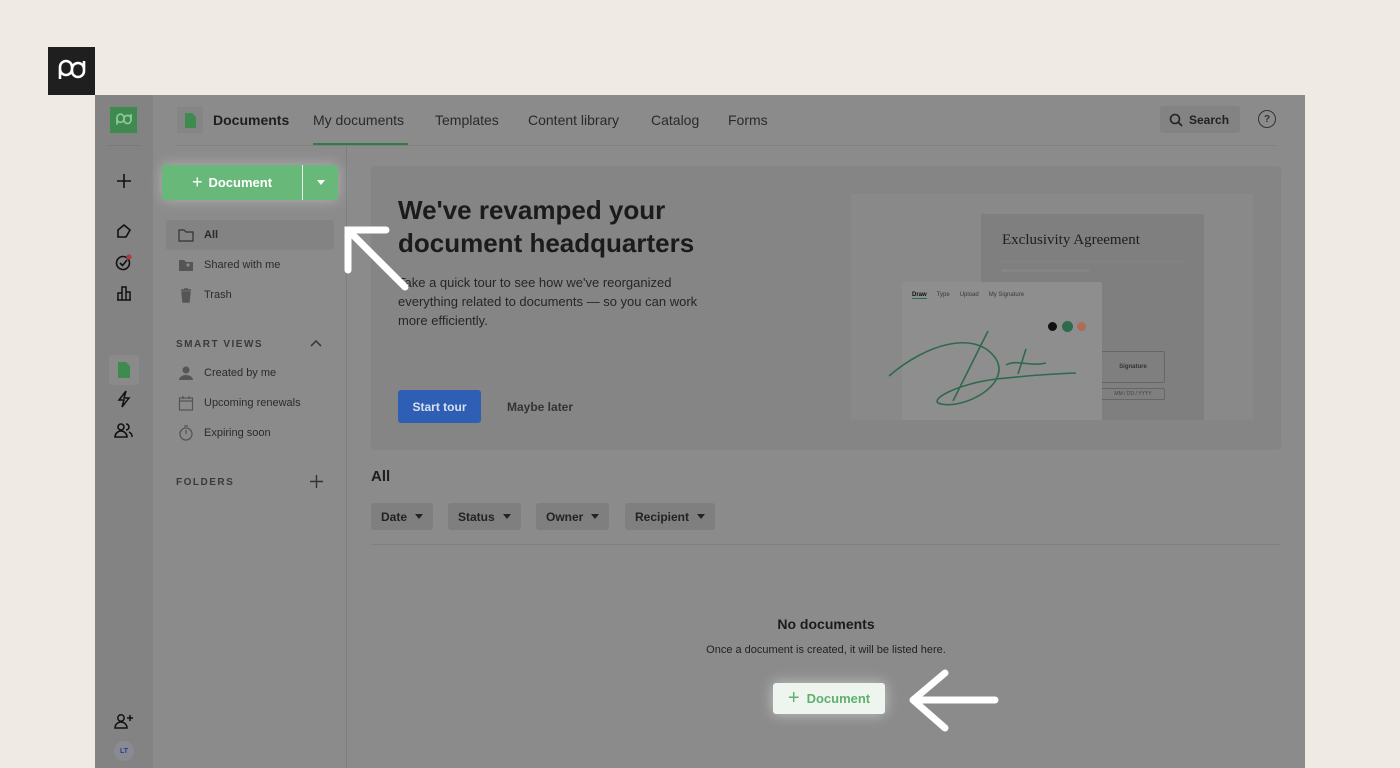  I want to click on sig-tab-upload: Upload, so click(969, 295).